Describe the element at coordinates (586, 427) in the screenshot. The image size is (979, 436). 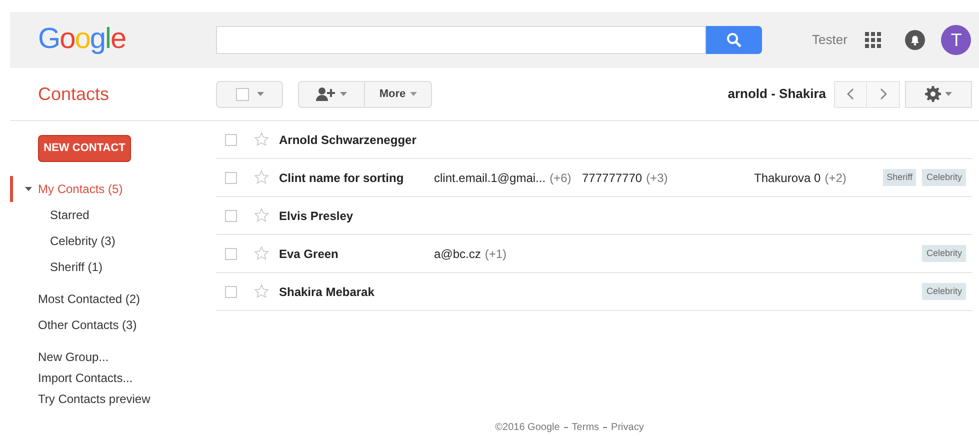
I see `footer-link: Terms` at that location.